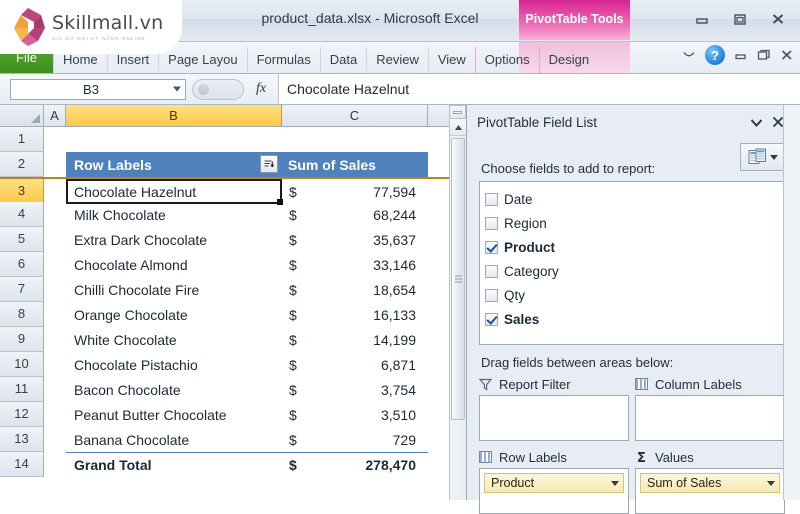 Image resolution: width=800 pixels, height=514 pixels. What do you see at coordinates (55, 389) in the screenshot?
I see `cell-a11` at bounding box center [55, 389].